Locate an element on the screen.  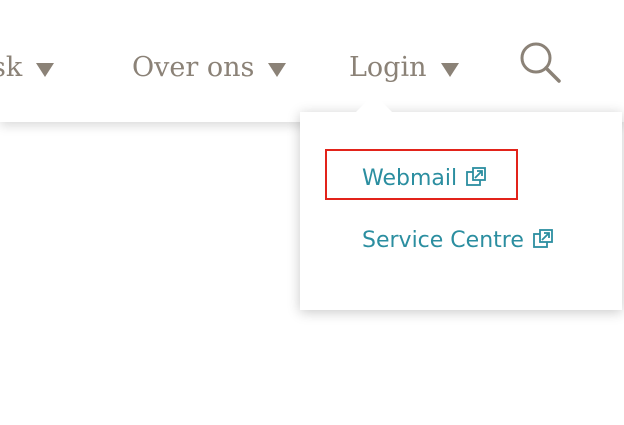
service-centre-label: Service Centre is located at coordinates (443, 240).